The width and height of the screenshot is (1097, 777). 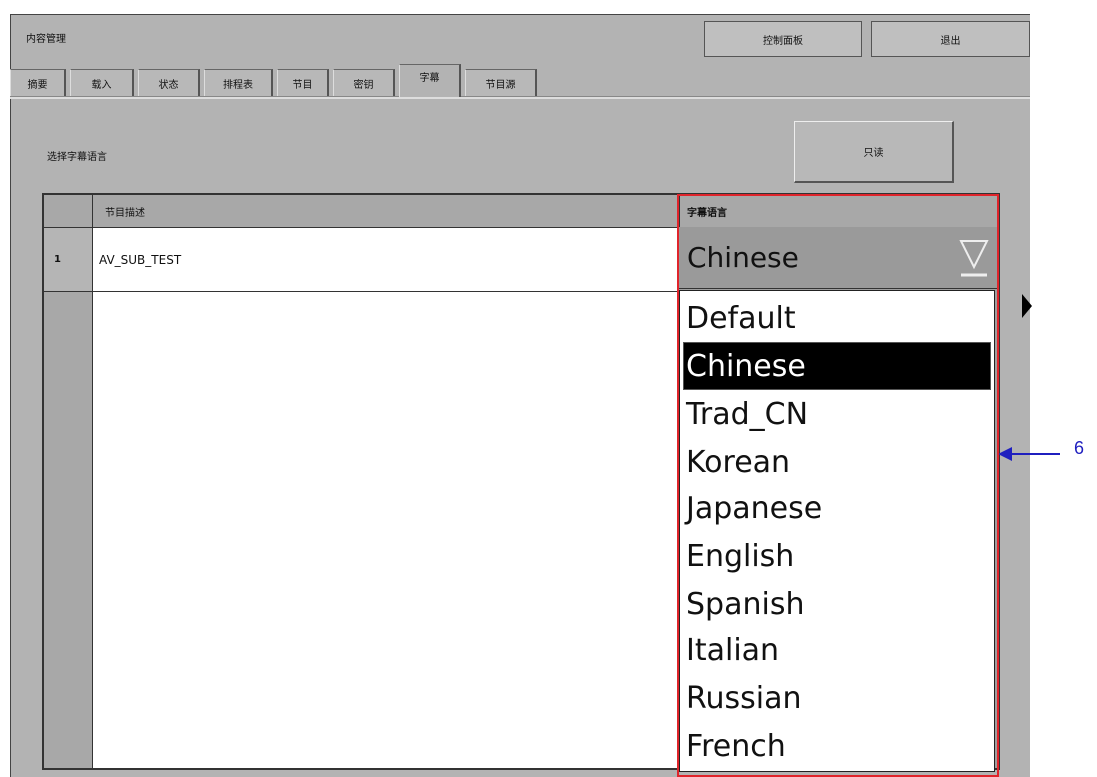 What do you see at coordinates (520, 97) in the screenshot?
I see `tab-divider` at bounding box center [520, 97].